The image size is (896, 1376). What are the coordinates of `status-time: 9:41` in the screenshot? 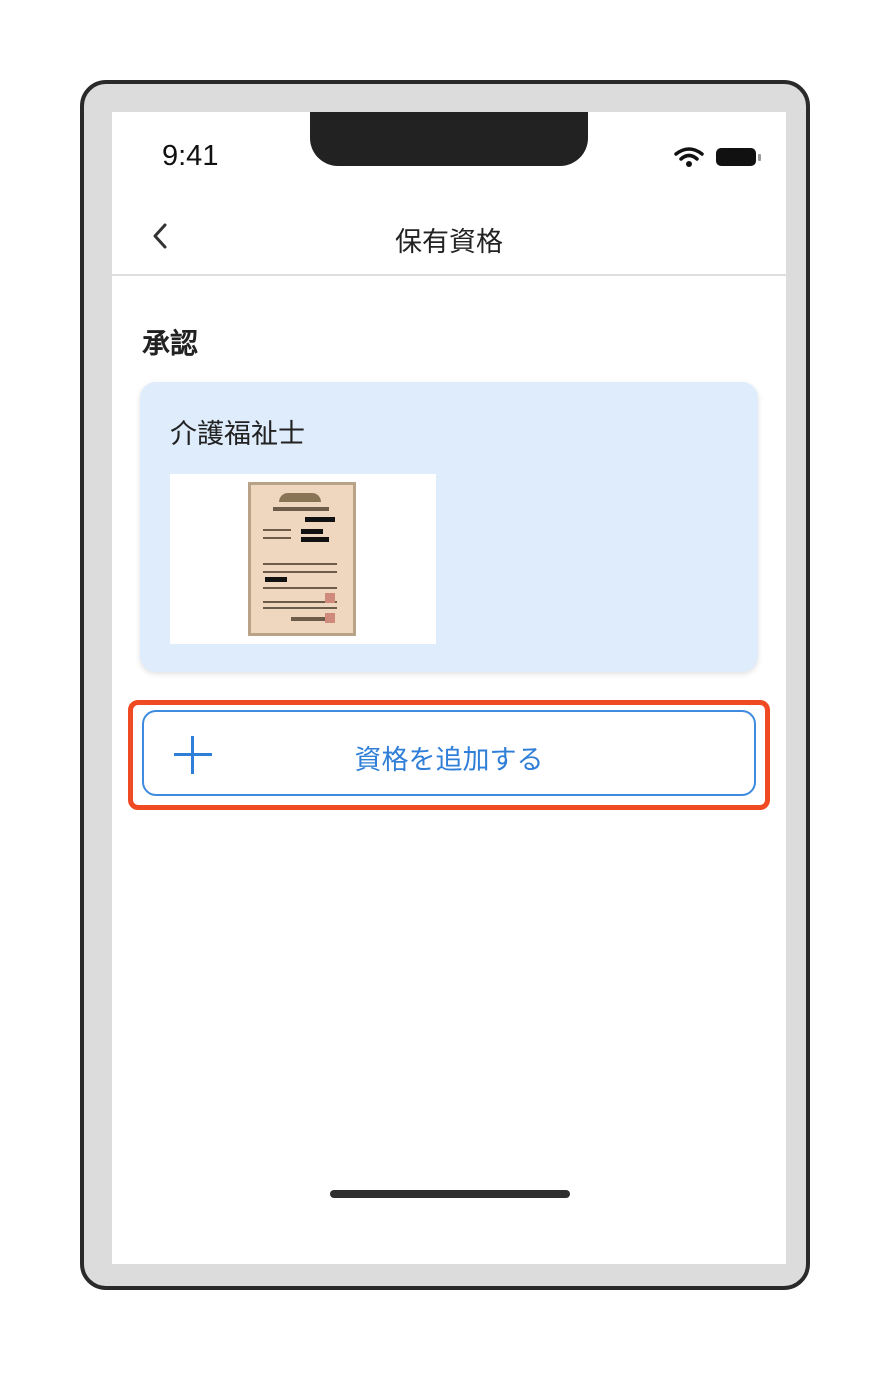 It's located at (190, 156).